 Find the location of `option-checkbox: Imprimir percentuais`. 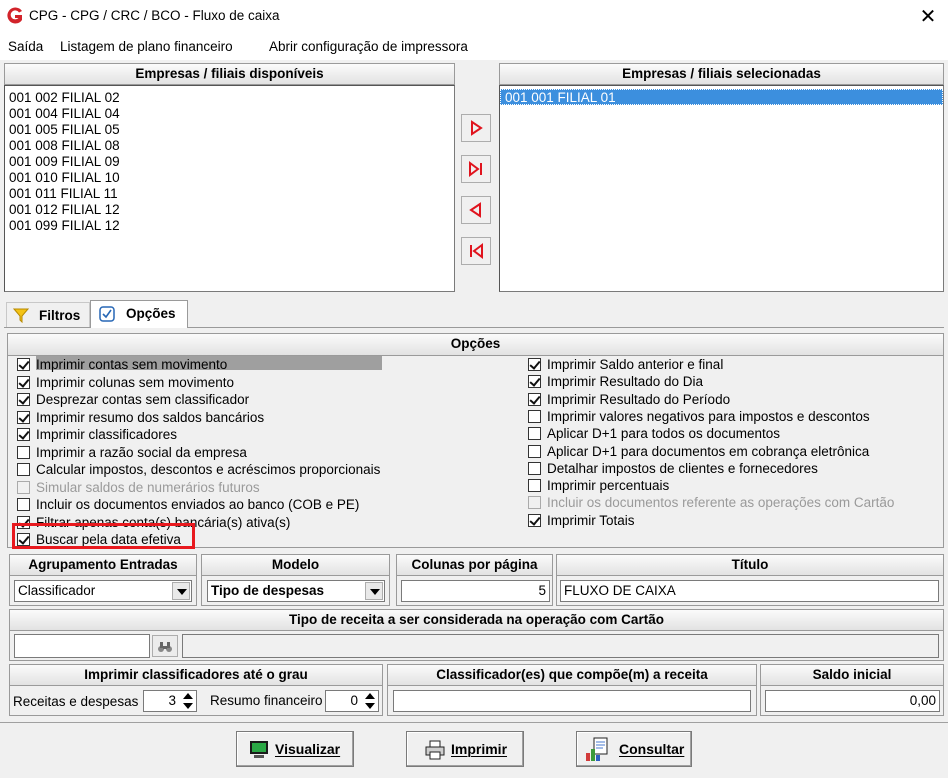

option-checkbox: Imprimir percentuais is located at coordinates (738, 485).